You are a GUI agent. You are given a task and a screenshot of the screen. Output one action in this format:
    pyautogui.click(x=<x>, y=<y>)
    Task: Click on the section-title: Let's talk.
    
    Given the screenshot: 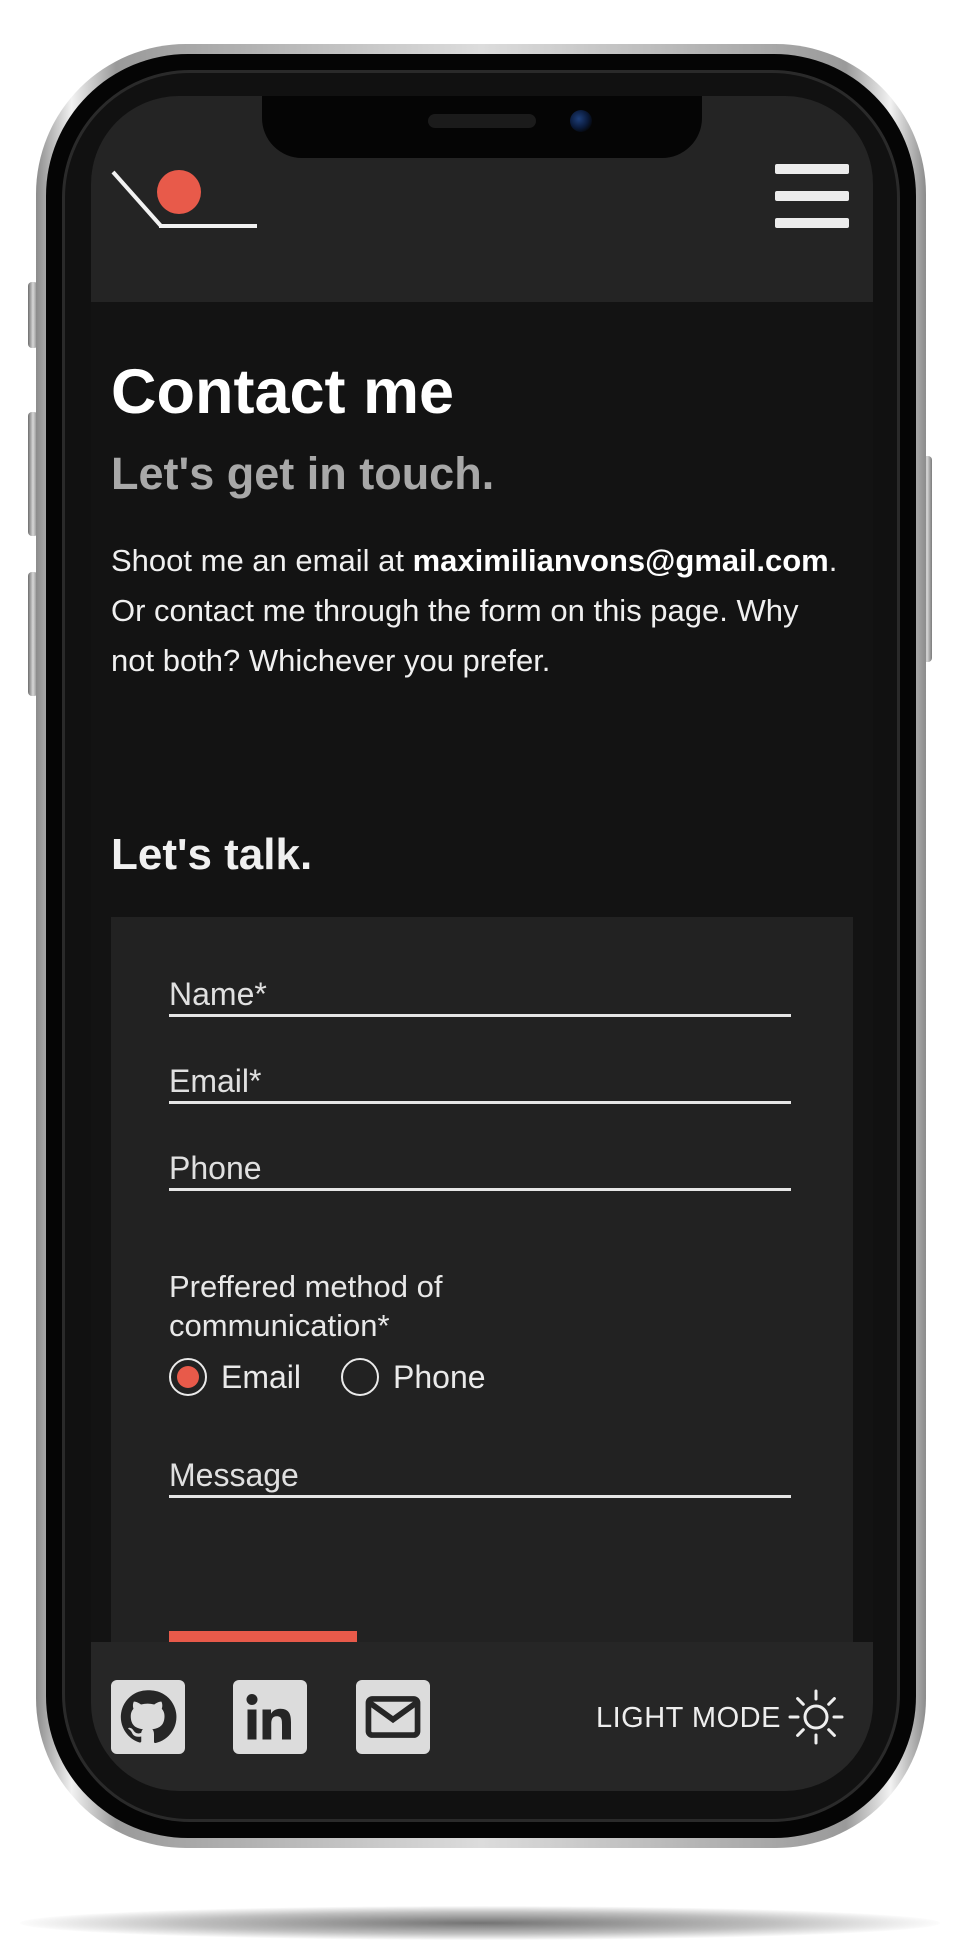 What is the action you would take?
    pyautogui.click(x=212, y=854)
    